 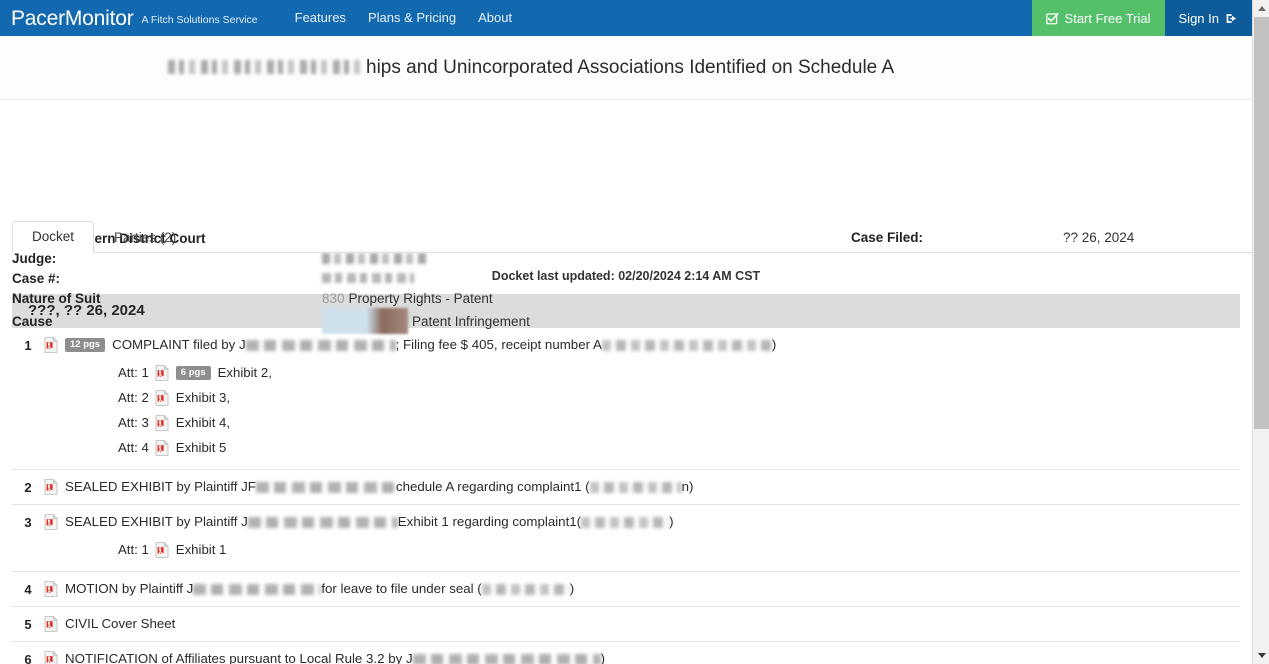 What do you see at coordinates (320, 18) in the screenshot?
I see `nav-link-features: Features` at bounding box center [320, 18].